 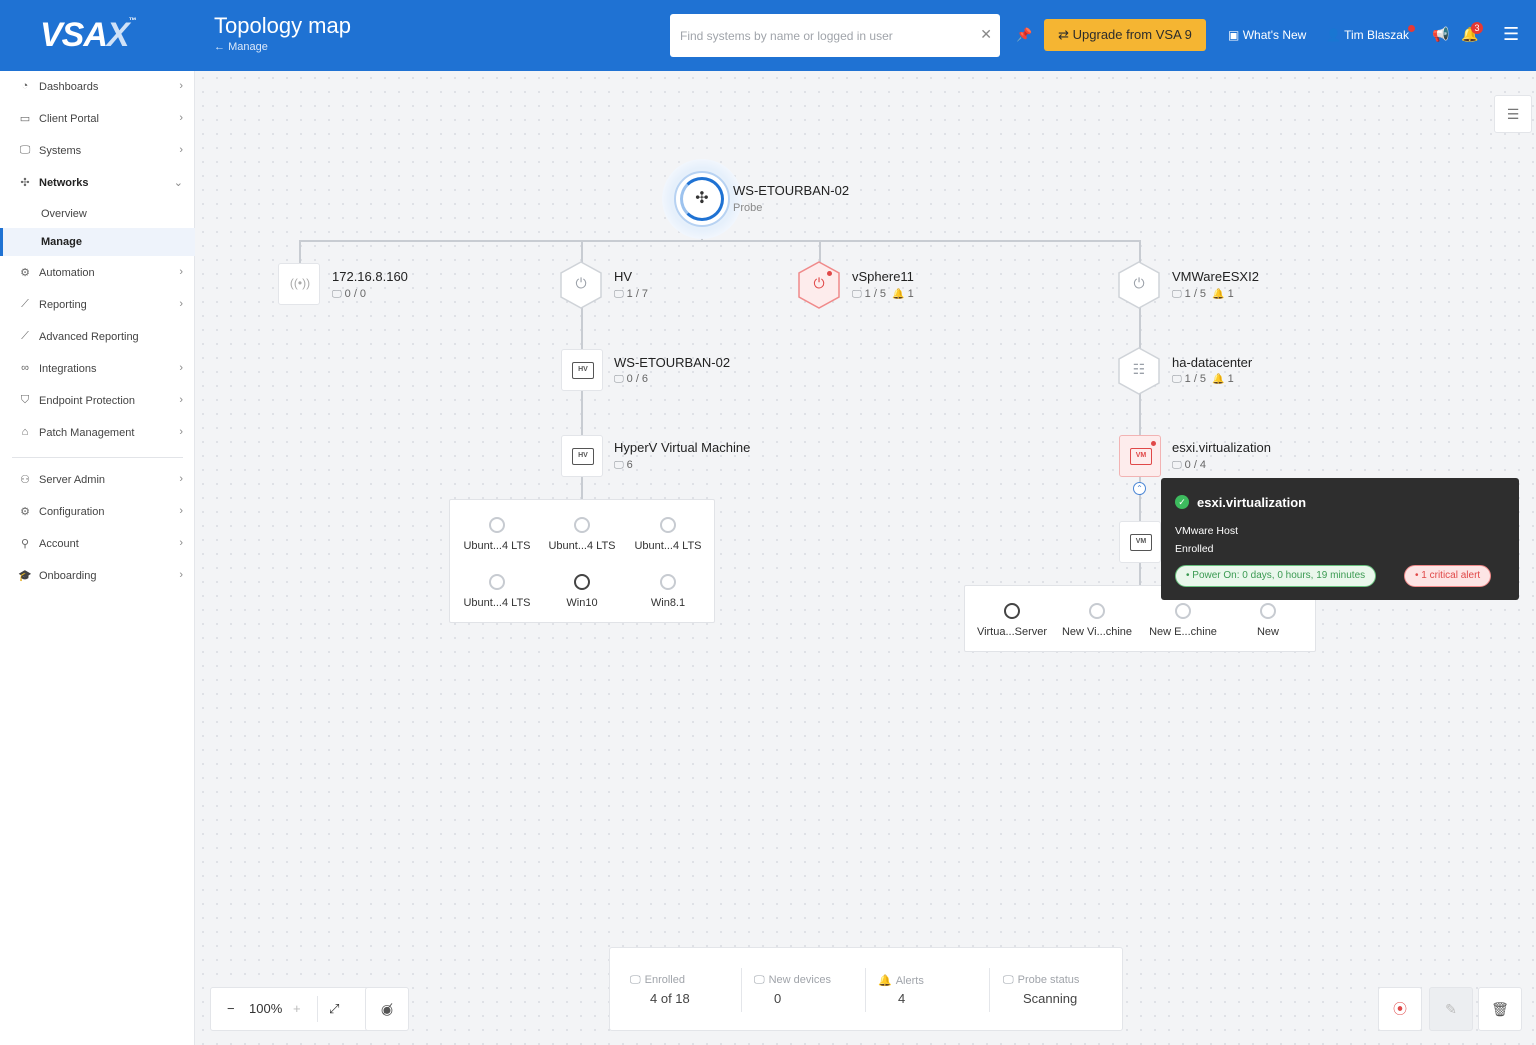 What do you see at coordinates (815, 35) in the screenshot?
I see `search-input` at bounding box center [815, 35].